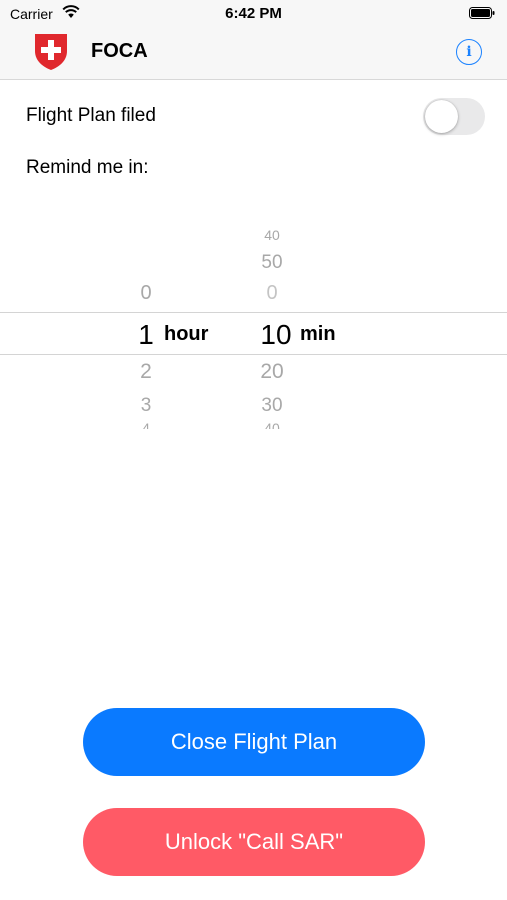 The image size is (507, 900). Describe the element at coordinates (146, 335) in the screenshot. I see `hour-selected: 1` at that location.